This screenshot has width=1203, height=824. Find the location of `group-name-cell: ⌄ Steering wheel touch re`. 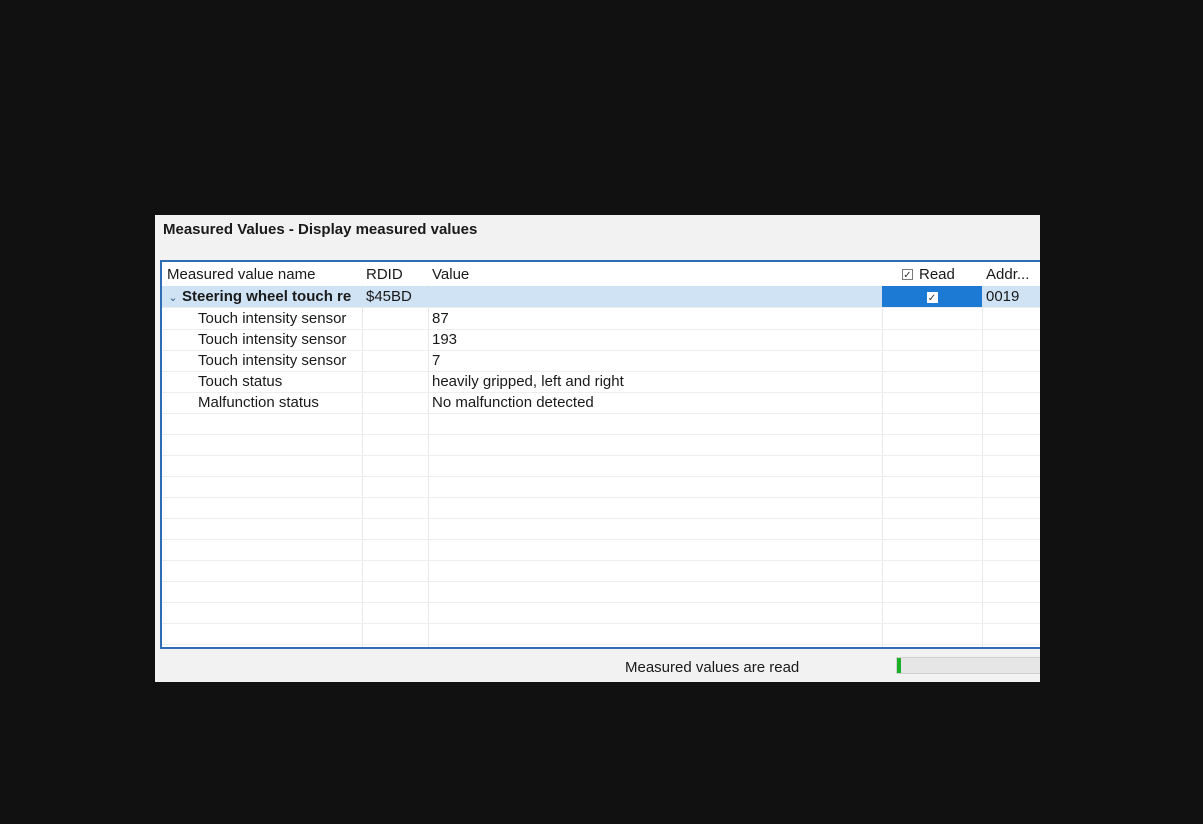

group-name-cell: ⌄ Steering wheel touch re is located at coordinates (262, 296).